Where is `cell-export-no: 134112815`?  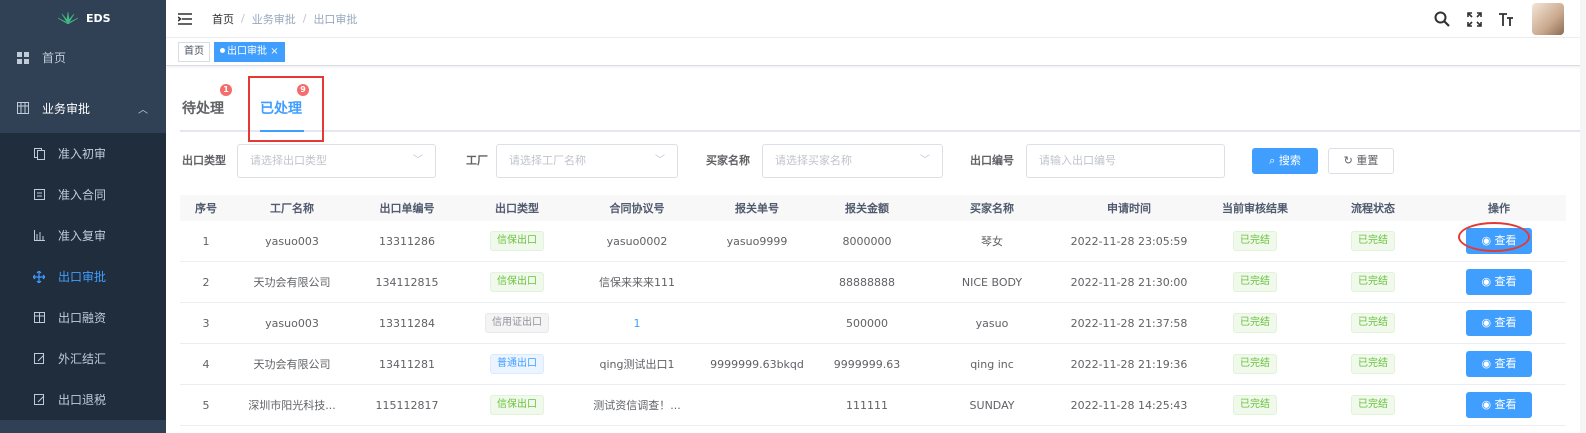
cell-export-no: 134112815 is located at coordinates (407, 282).